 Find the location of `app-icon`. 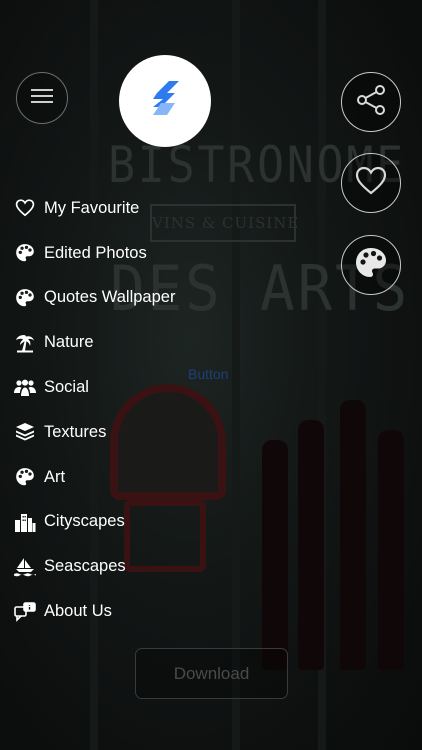

app-icon is located at coordinates (165, 101).